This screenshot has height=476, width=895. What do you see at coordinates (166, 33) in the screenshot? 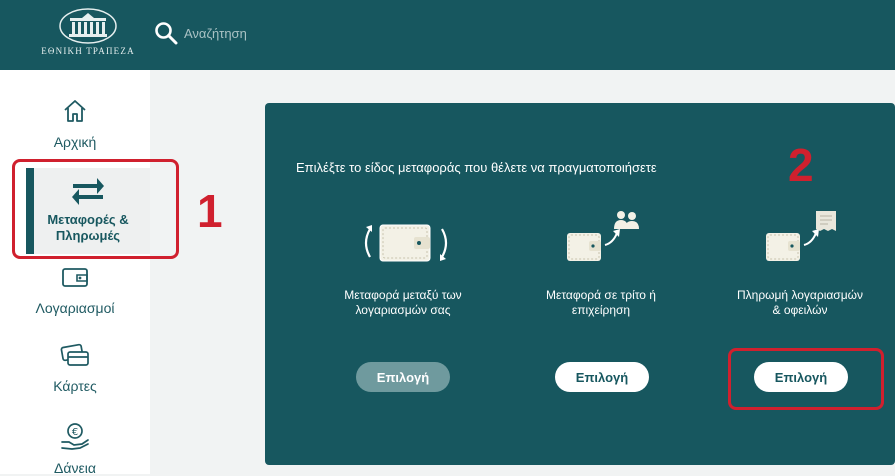
I see `search-icon` at bounding box center [166, 33].